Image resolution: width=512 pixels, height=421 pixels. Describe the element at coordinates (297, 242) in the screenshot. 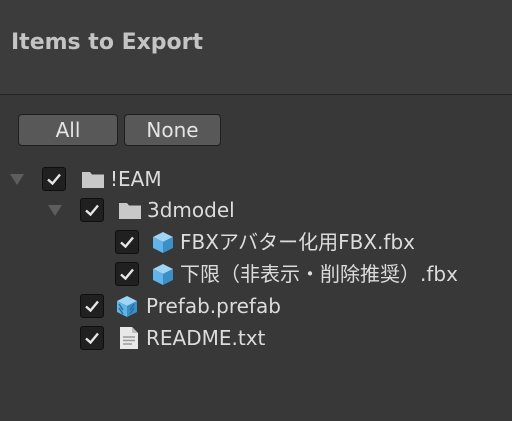

I see `tree-item-label: FBXアバター化用FBX.fbx` at that location.